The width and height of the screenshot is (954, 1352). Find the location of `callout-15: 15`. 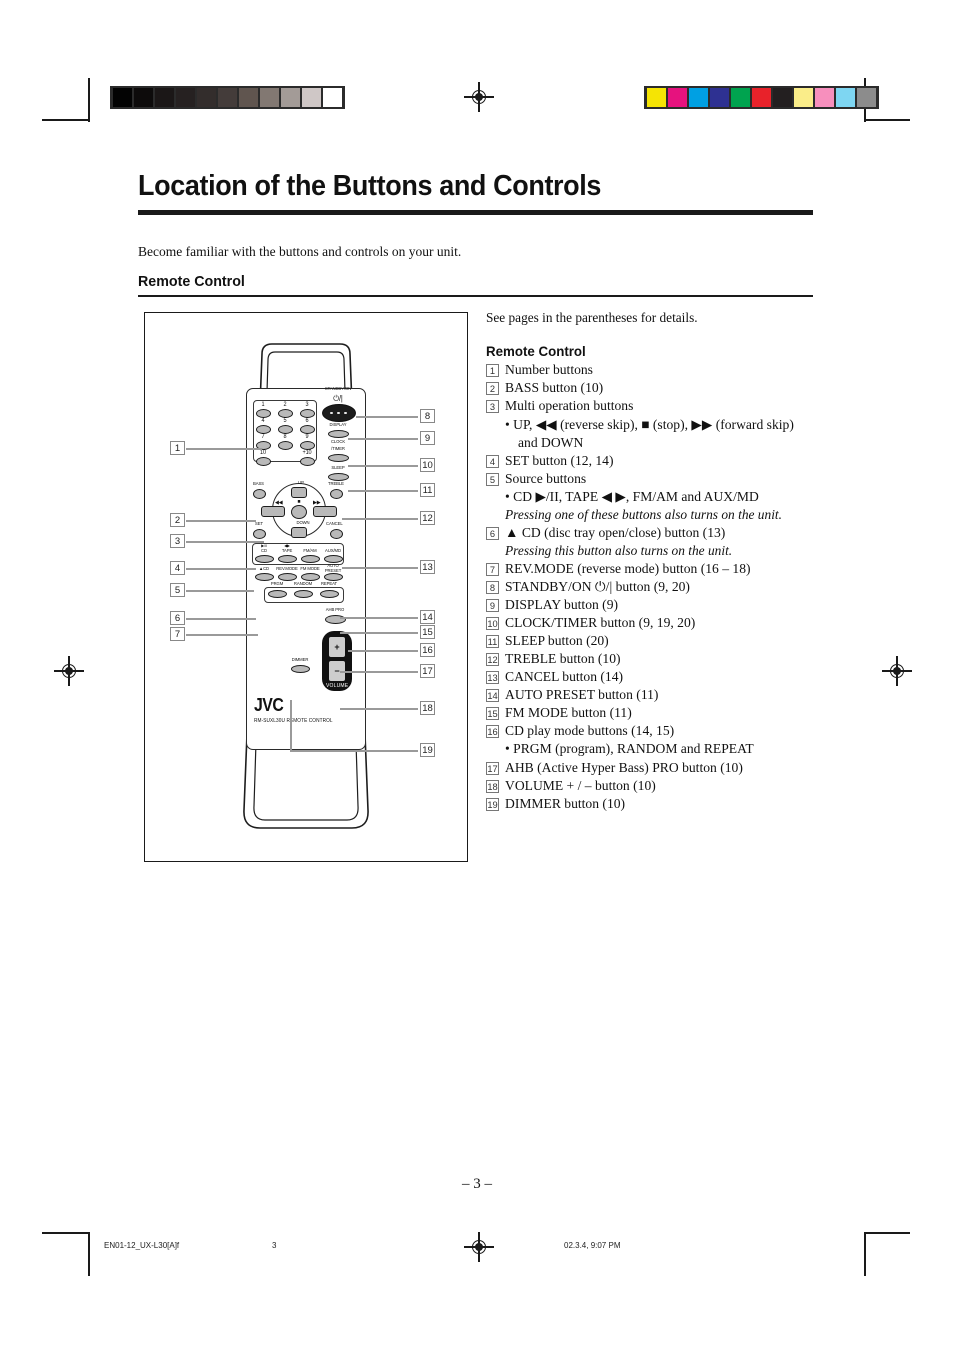

callout-15: 15 is located at coordinates (427, 632).